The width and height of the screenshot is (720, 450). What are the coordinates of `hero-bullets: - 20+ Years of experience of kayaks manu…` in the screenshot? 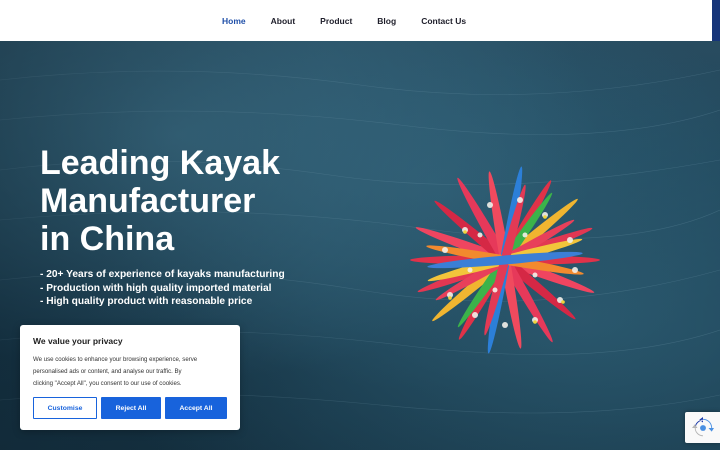 It's located at (162, 288).